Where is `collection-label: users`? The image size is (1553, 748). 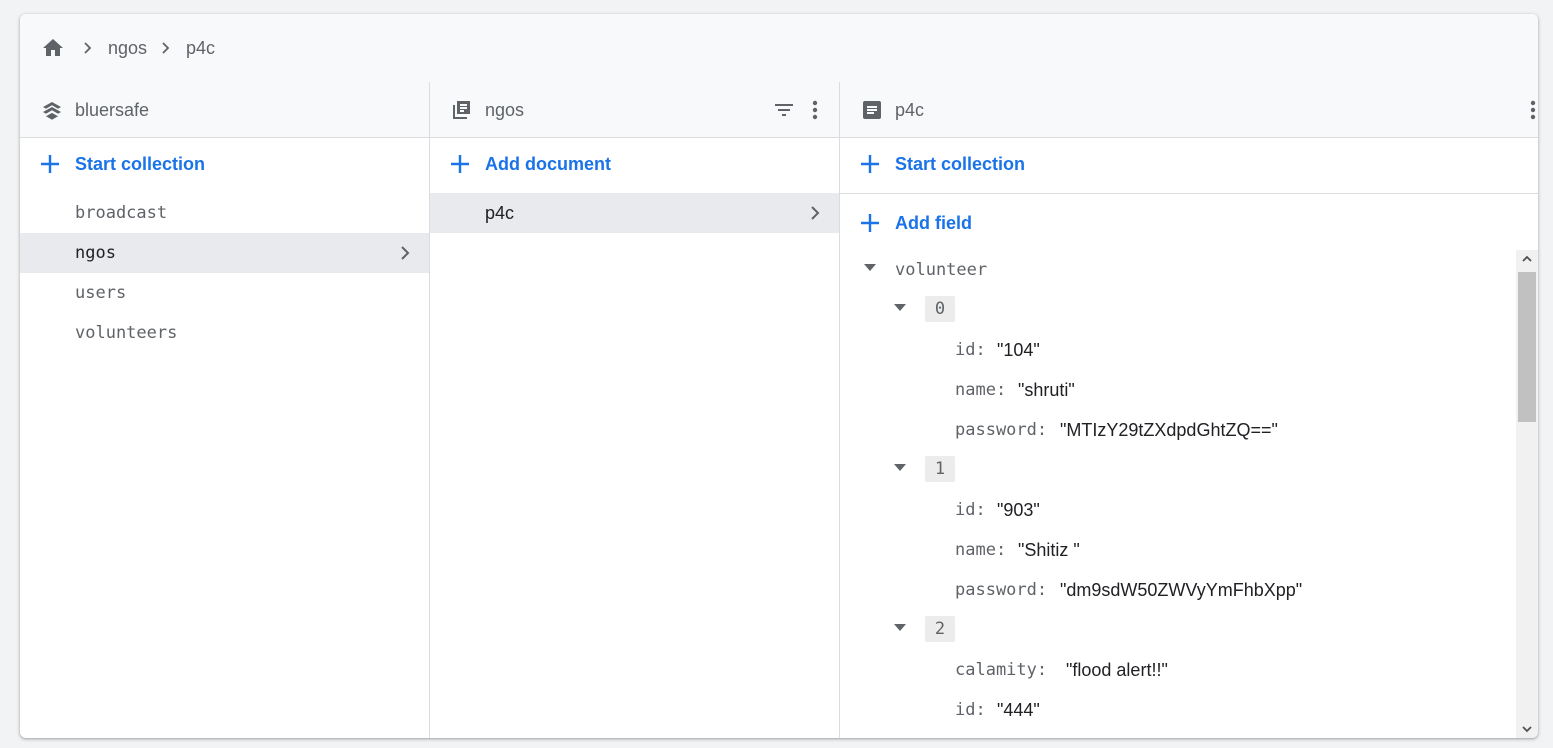 collection-label: users is located at coordinates (101, 293).